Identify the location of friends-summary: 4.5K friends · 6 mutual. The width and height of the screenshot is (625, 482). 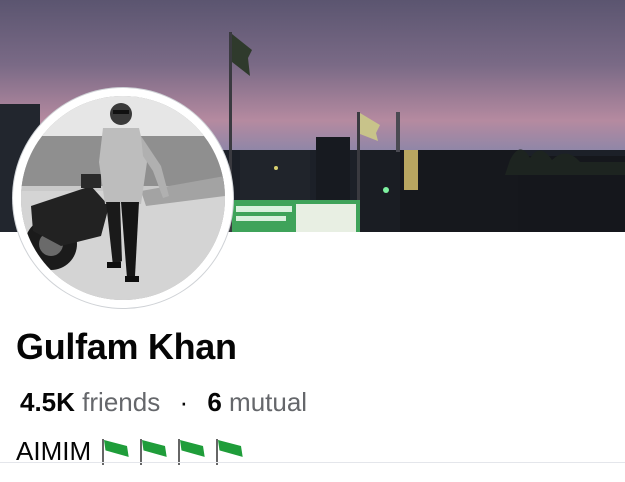
(163, 402).